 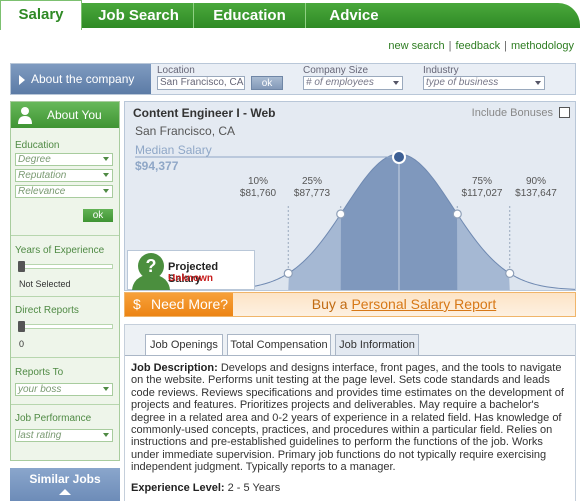 I want to click on company-size-select: # of employees, so click(x=353, y=83).